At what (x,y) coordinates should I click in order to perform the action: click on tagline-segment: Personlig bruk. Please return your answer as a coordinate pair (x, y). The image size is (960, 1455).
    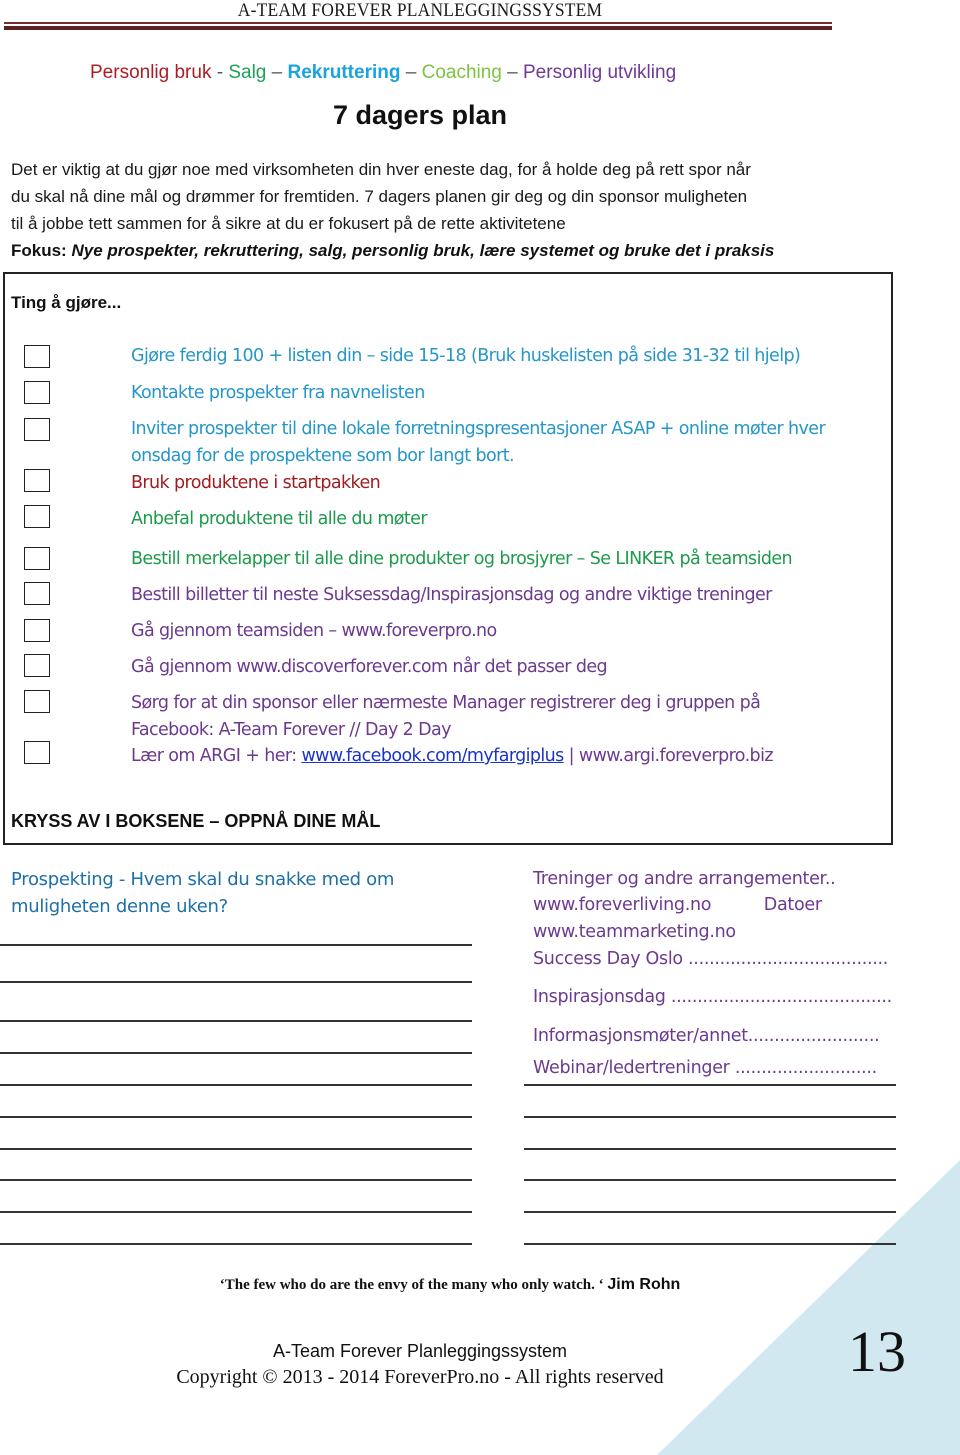
    Looking at the image, I should click on (151, 72).